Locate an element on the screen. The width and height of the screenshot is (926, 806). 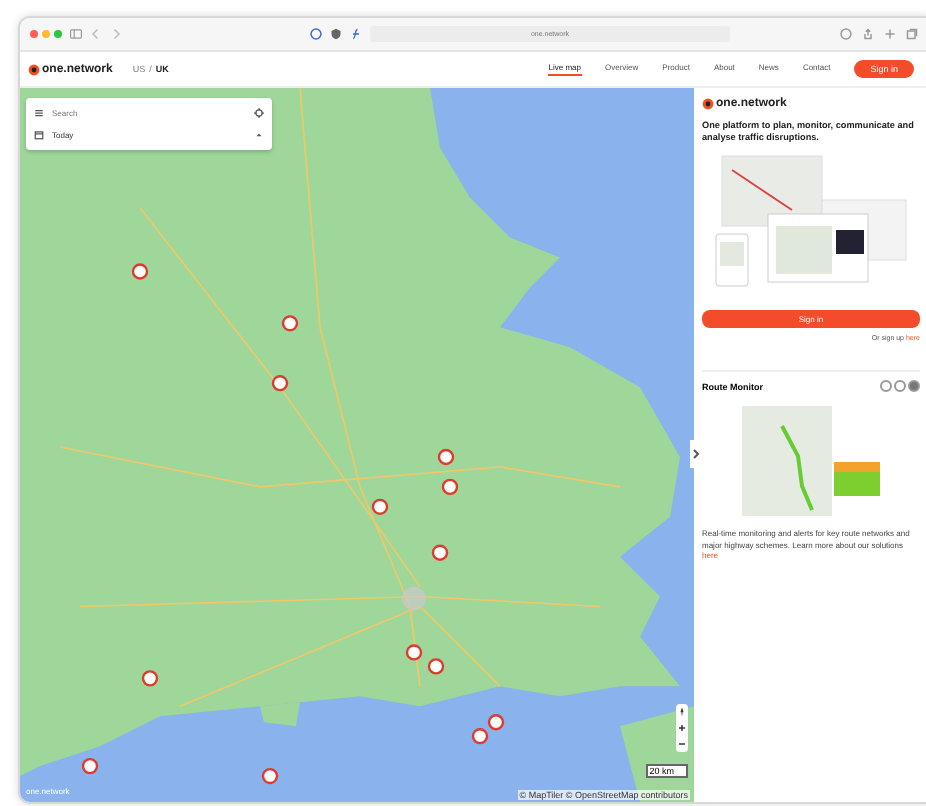
compass-icon is located at coordinates (682, 712).